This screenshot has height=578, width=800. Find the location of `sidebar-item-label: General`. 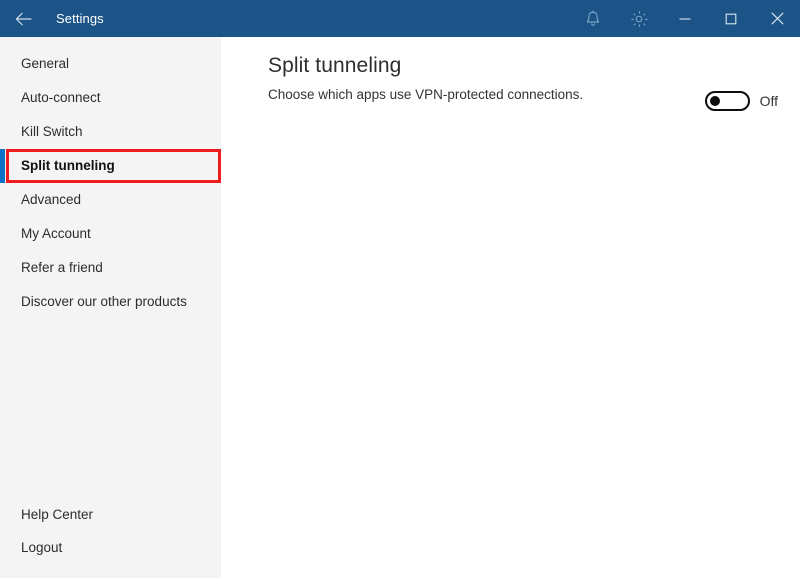

sidebar-item-label: General is located at coordinates (45, 64).